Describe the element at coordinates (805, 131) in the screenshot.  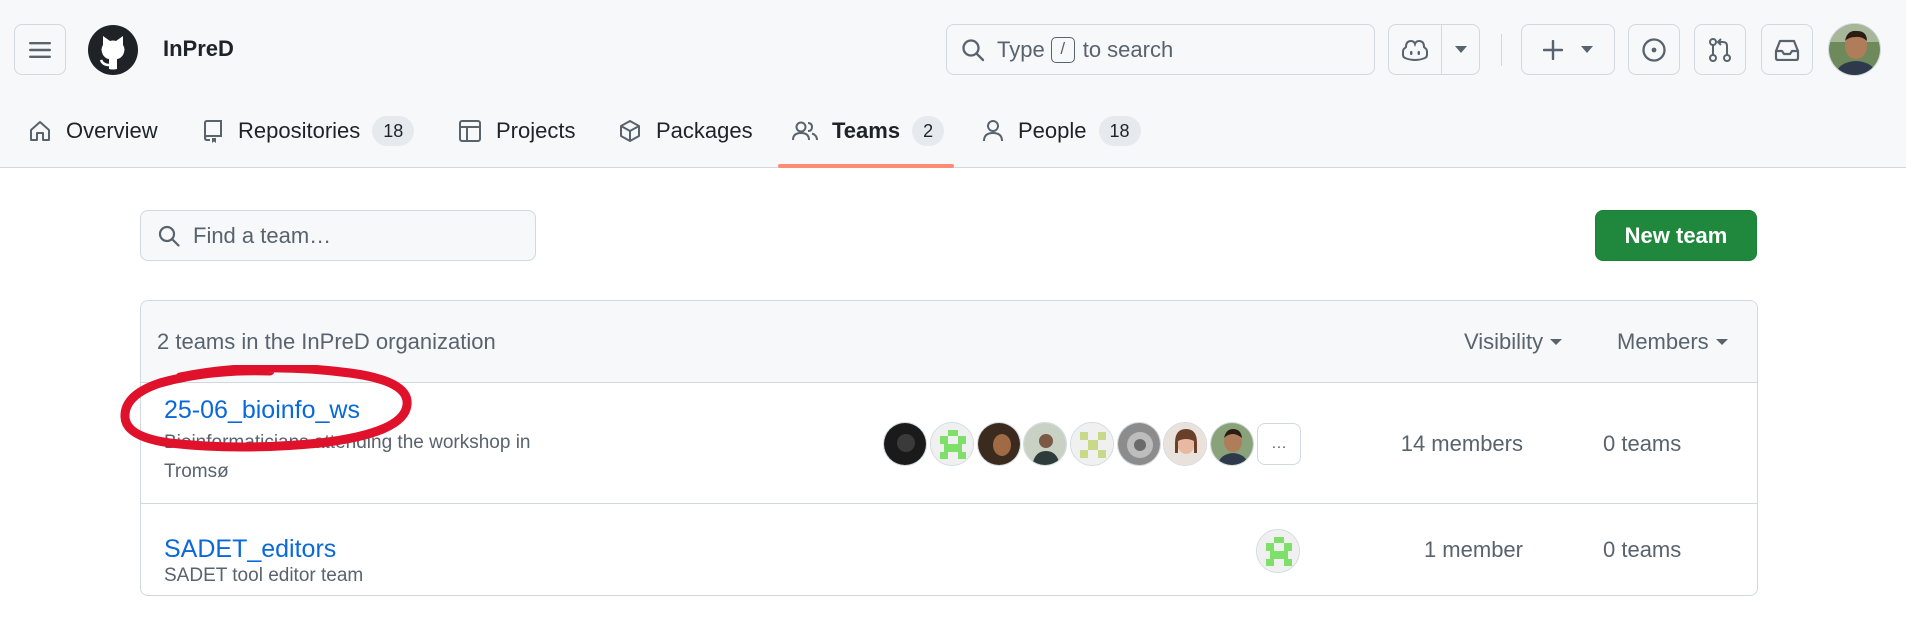
I see `people-icon` at that location.